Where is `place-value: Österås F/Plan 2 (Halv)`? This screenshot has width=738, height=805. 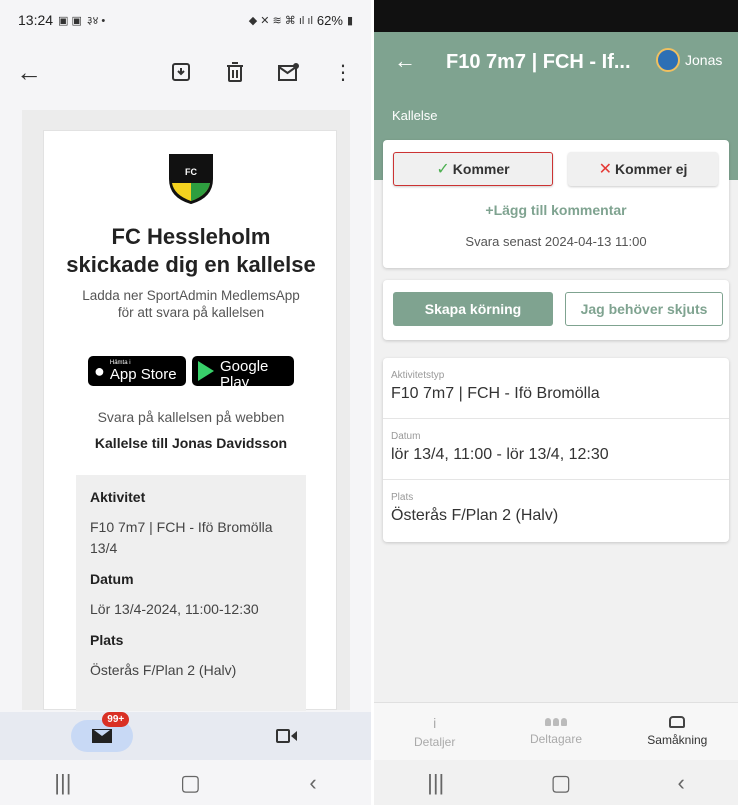
place-value: Österås F/Plan 2 (Halv) is located at coordinates (163, 670).